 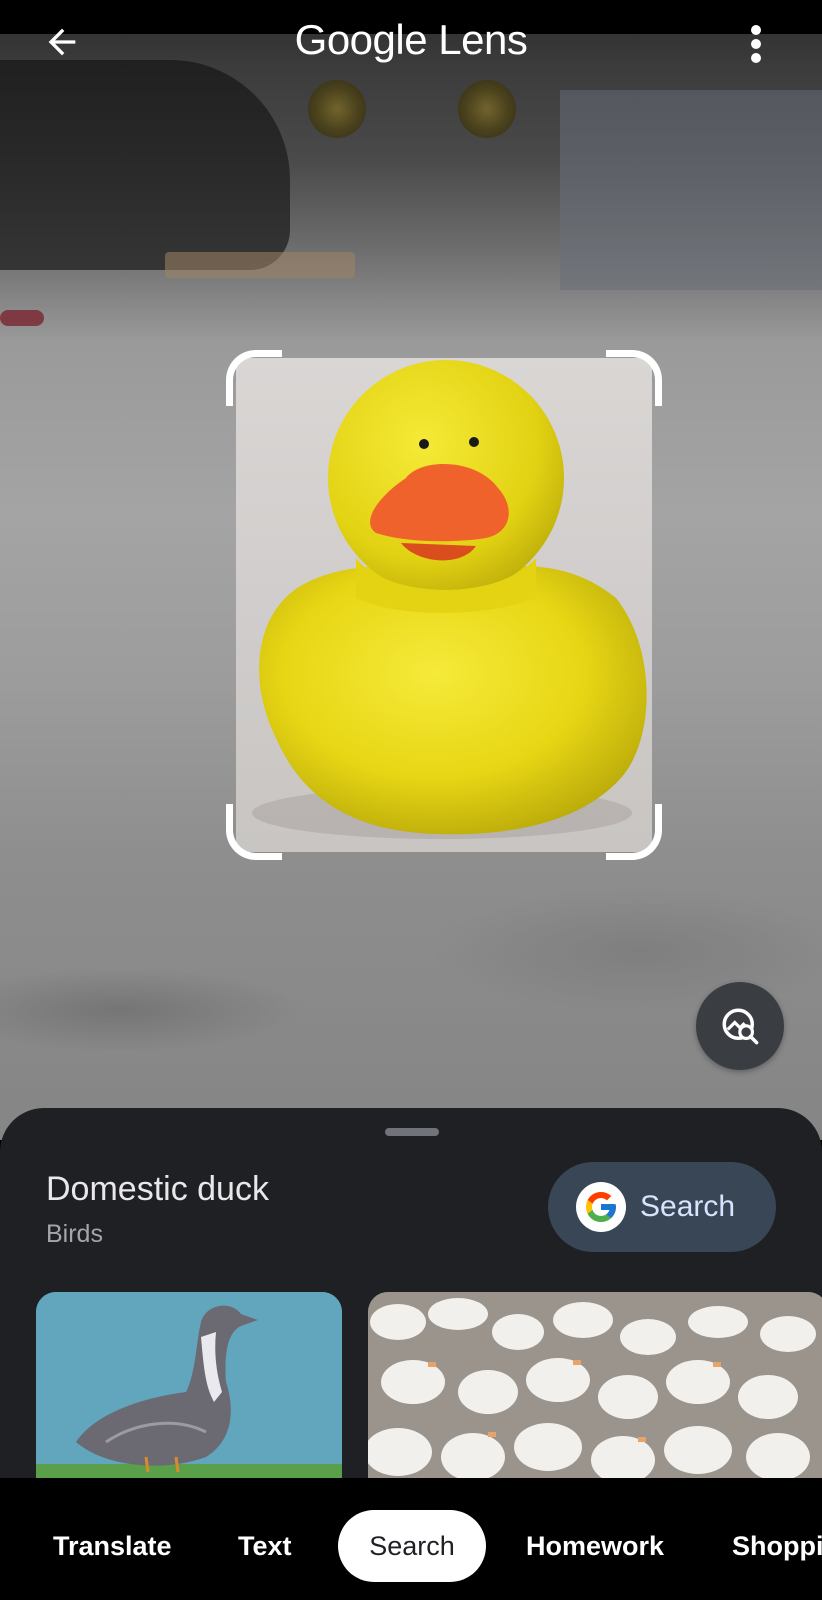 I want to click on more-options-button, so click(x=756, y=44).